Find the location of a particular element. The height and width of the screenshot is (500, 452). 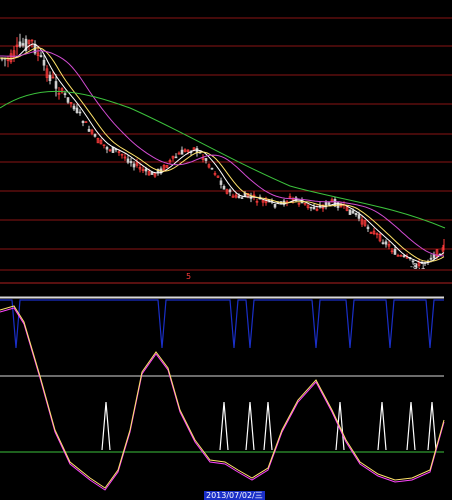

cursor-date-label: 2013/07/02/三 is located at coordinates (234, 495).